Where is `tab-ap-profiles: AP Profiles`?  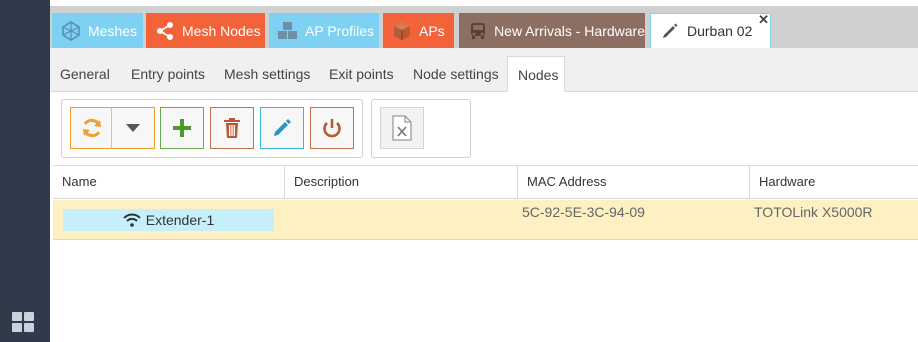 tab-ap-profiles: AP Profiles is located at coordinates (324, 30).